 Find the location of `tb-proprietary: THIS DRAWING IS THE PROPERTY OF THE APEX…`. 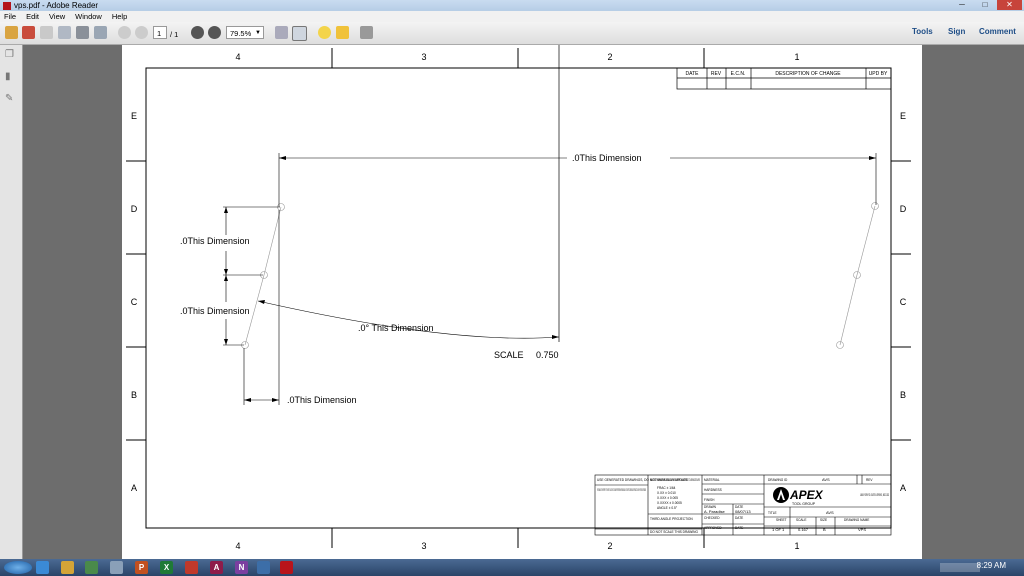

tb-proprietary: THIS DRAWING IS THE PROPERTY OF THE APEX… is located at coordinates (621, 490).